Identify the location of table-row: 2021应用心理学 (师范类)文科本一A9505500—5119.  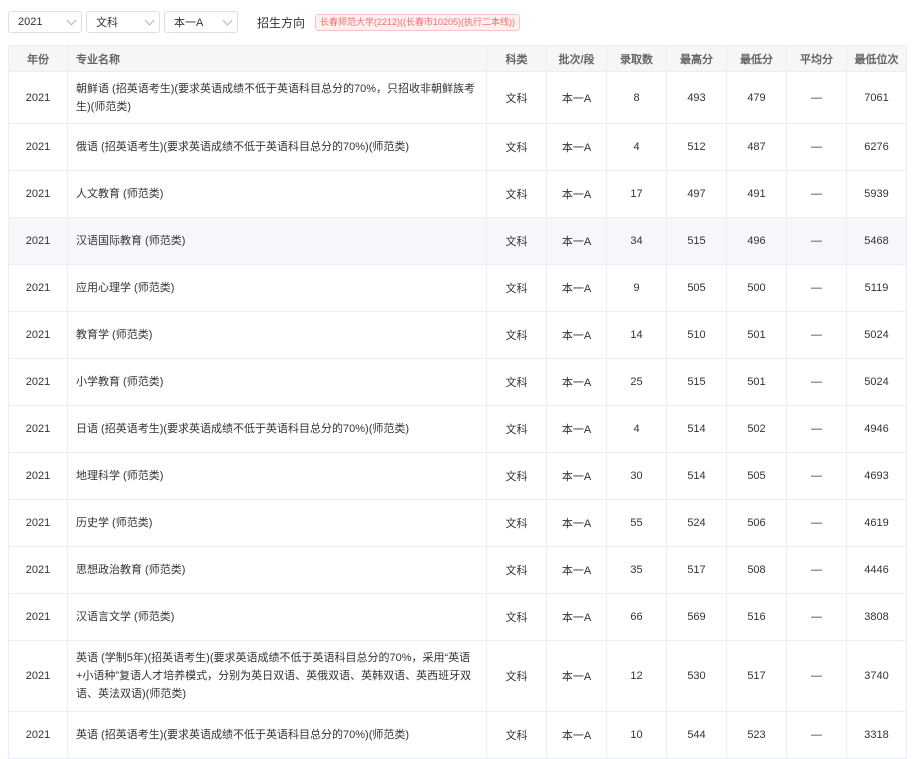
(458, 288).